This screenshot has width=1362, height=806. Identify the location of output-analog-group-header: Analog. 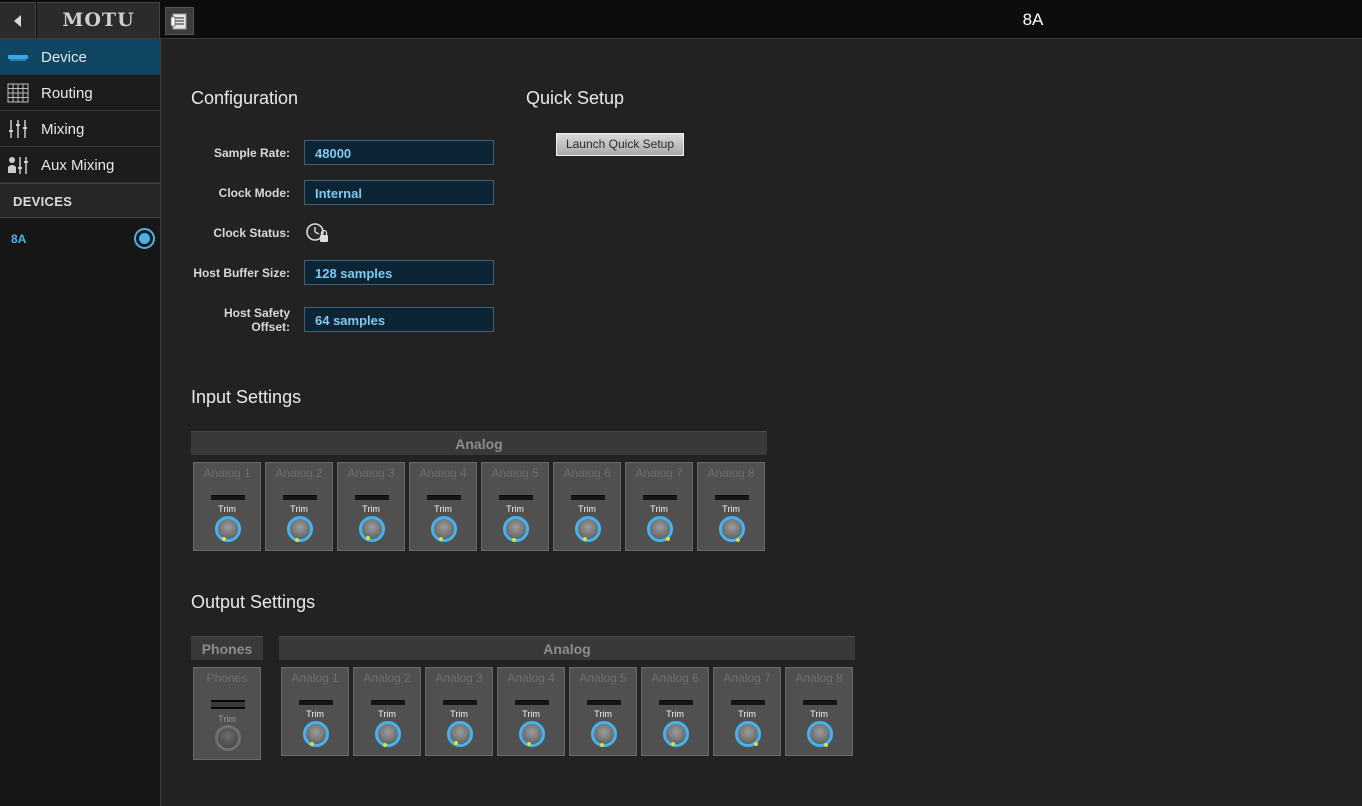
(567, 648).